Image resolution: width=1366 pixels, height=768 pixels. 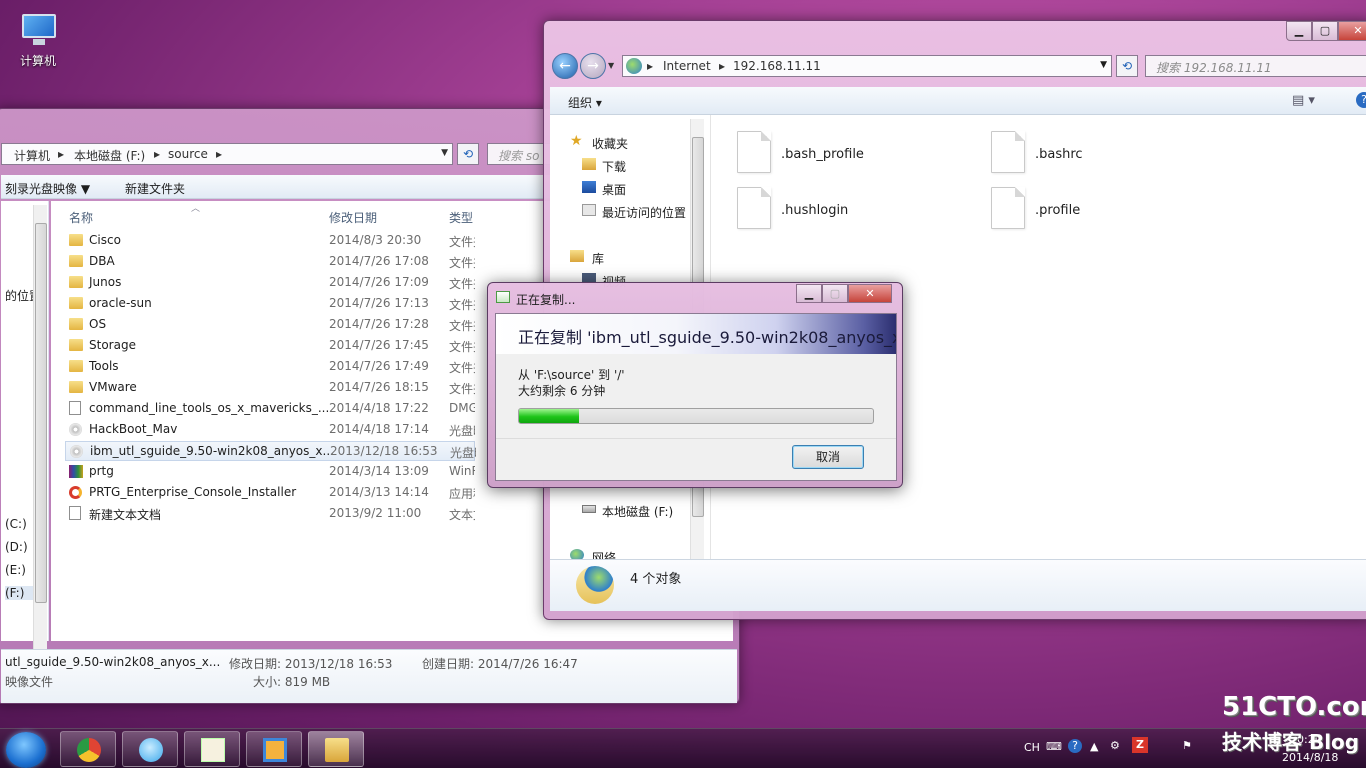 I want to click on address-bar: 计算机 ▸ 本地磁盘 (F:) ▸ source ▸ ▼, so click(x=227, y=154).